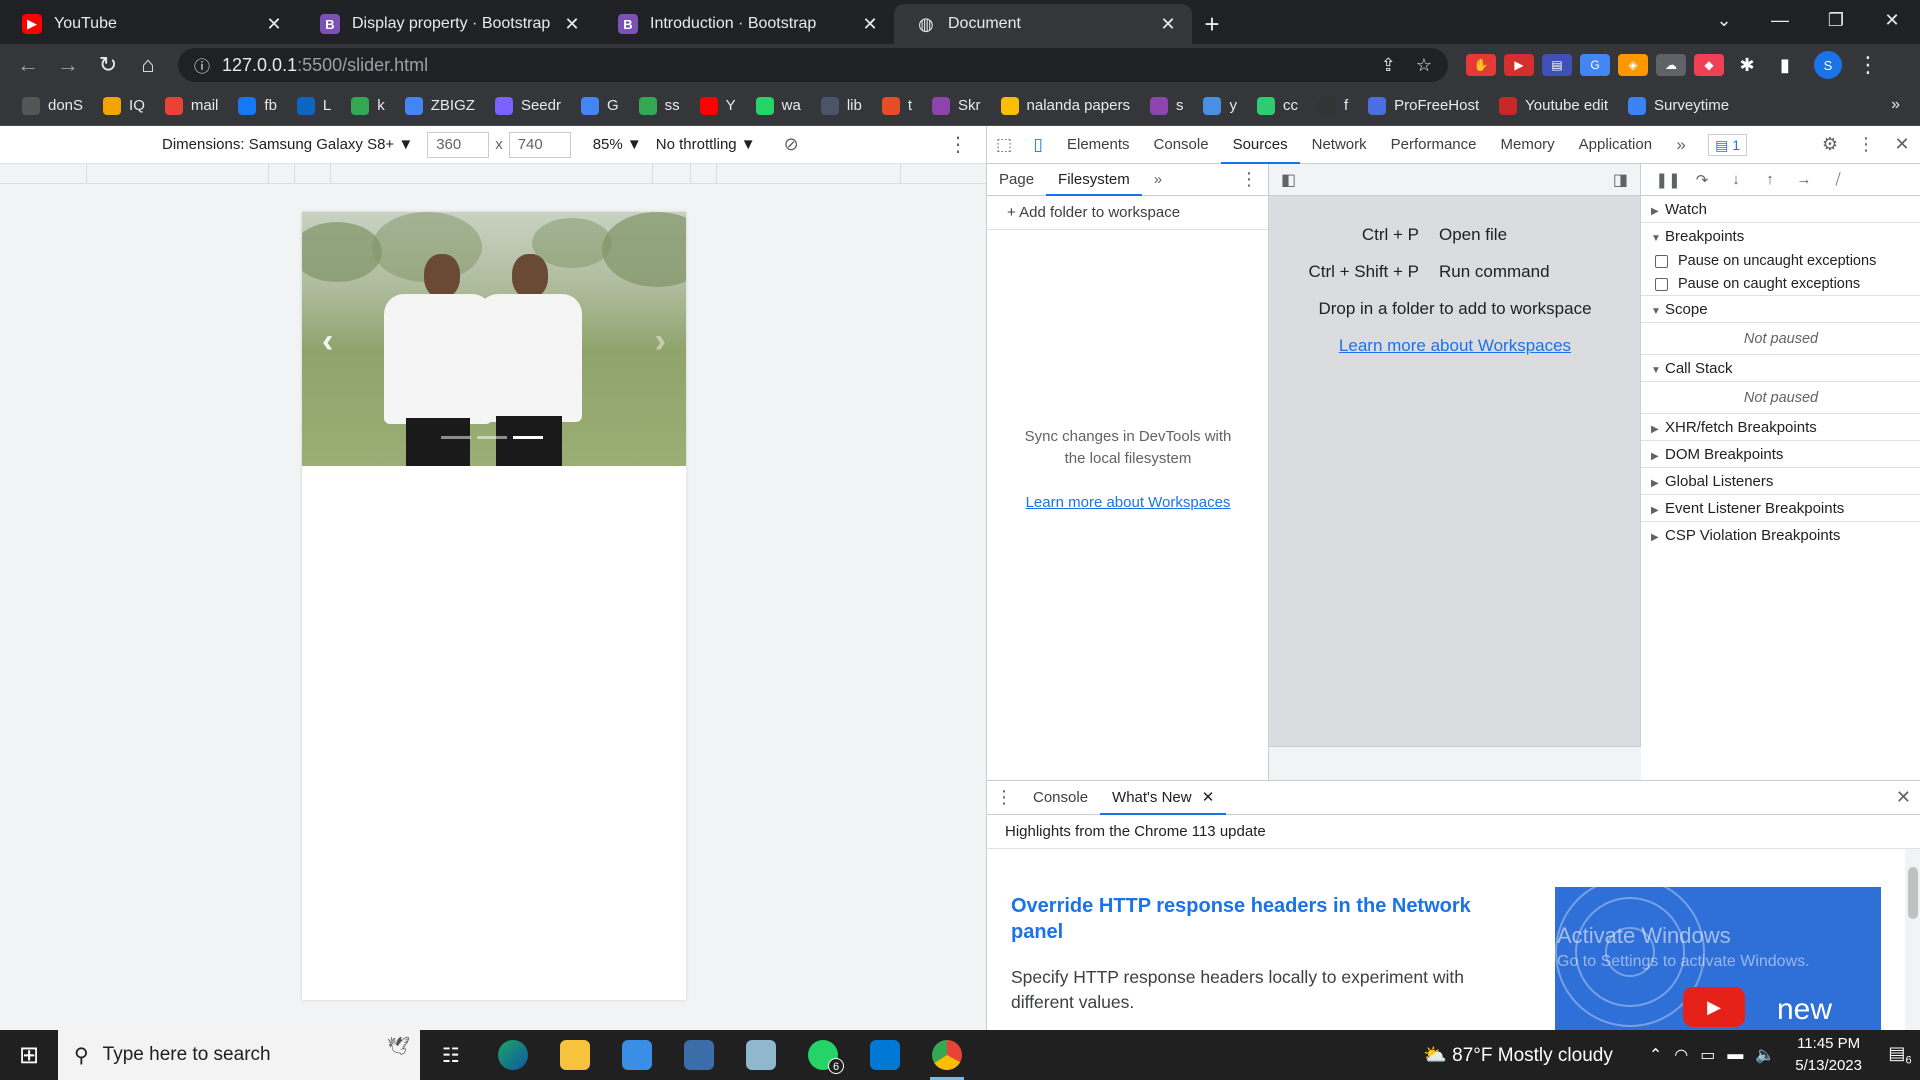  What do you see at coordinates (1892, 20) in the screenshot?
I see `close-window-icon: ✕` at bounding box center [1892, 20].